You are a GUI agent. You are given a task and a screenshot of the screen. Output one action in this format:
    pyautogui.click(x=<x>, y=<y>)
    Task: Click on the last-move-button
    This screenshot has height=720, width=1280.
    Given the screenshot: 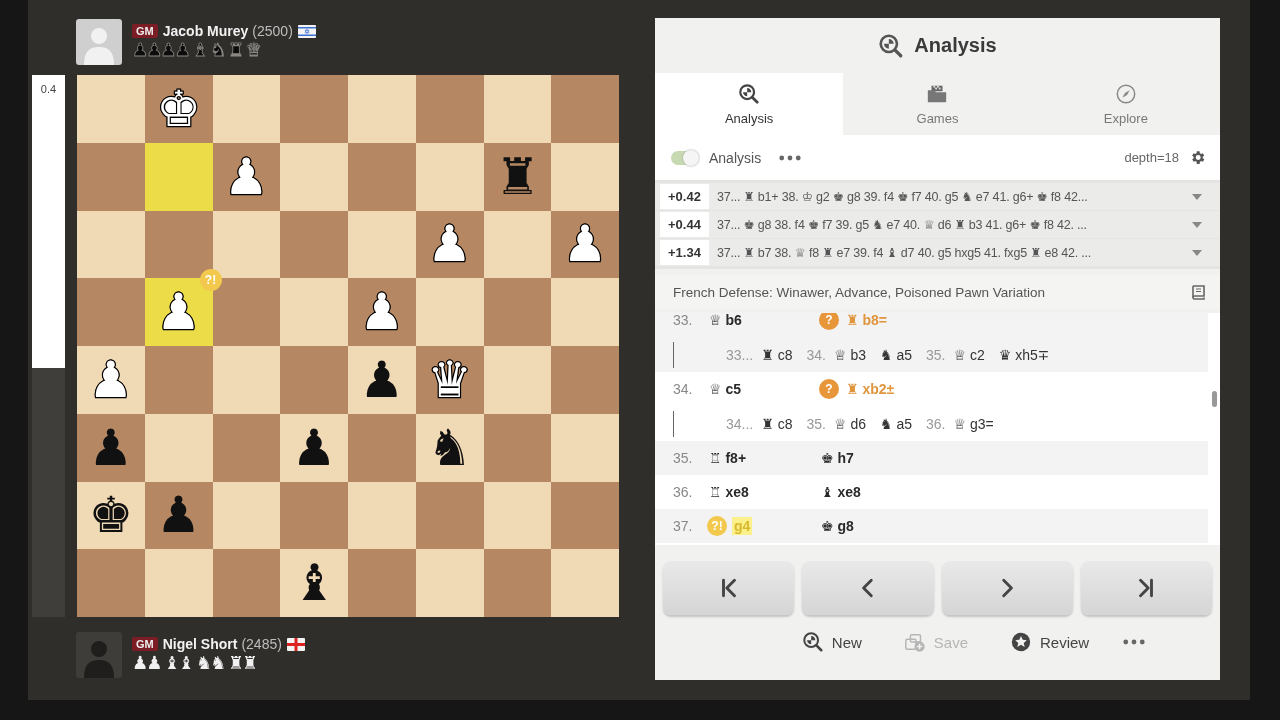 What is the action you would take?
    pyautogui.click(x=1146, y=588)
    